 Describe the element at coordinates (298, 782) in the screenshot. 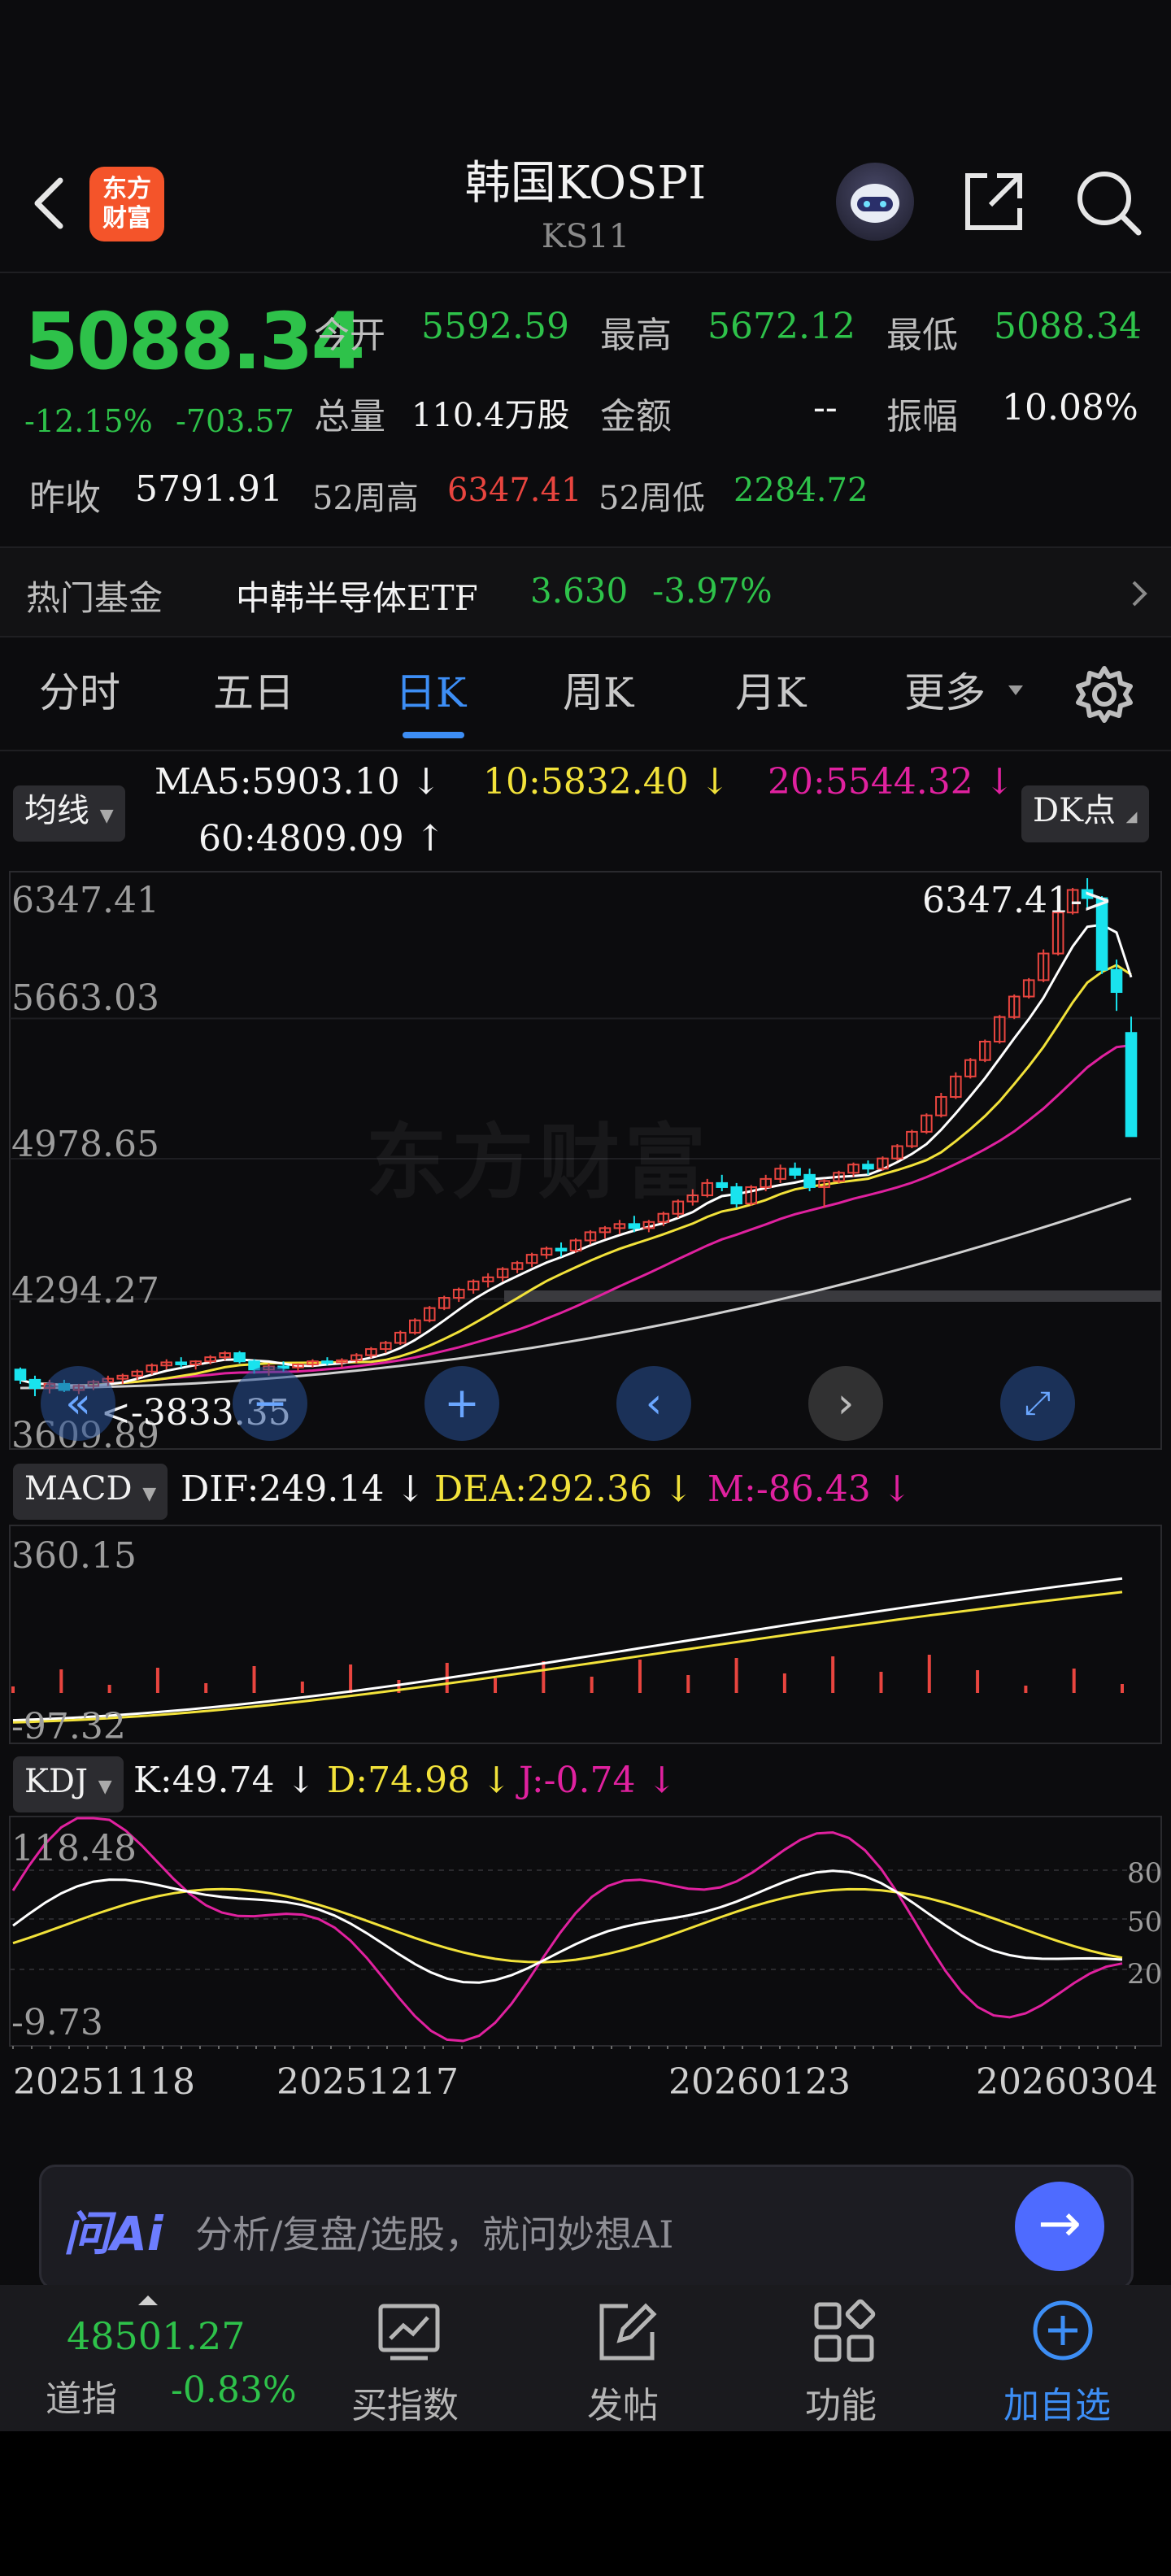

I see `ma5-value: MA5:5903.10 ↓` at that location.